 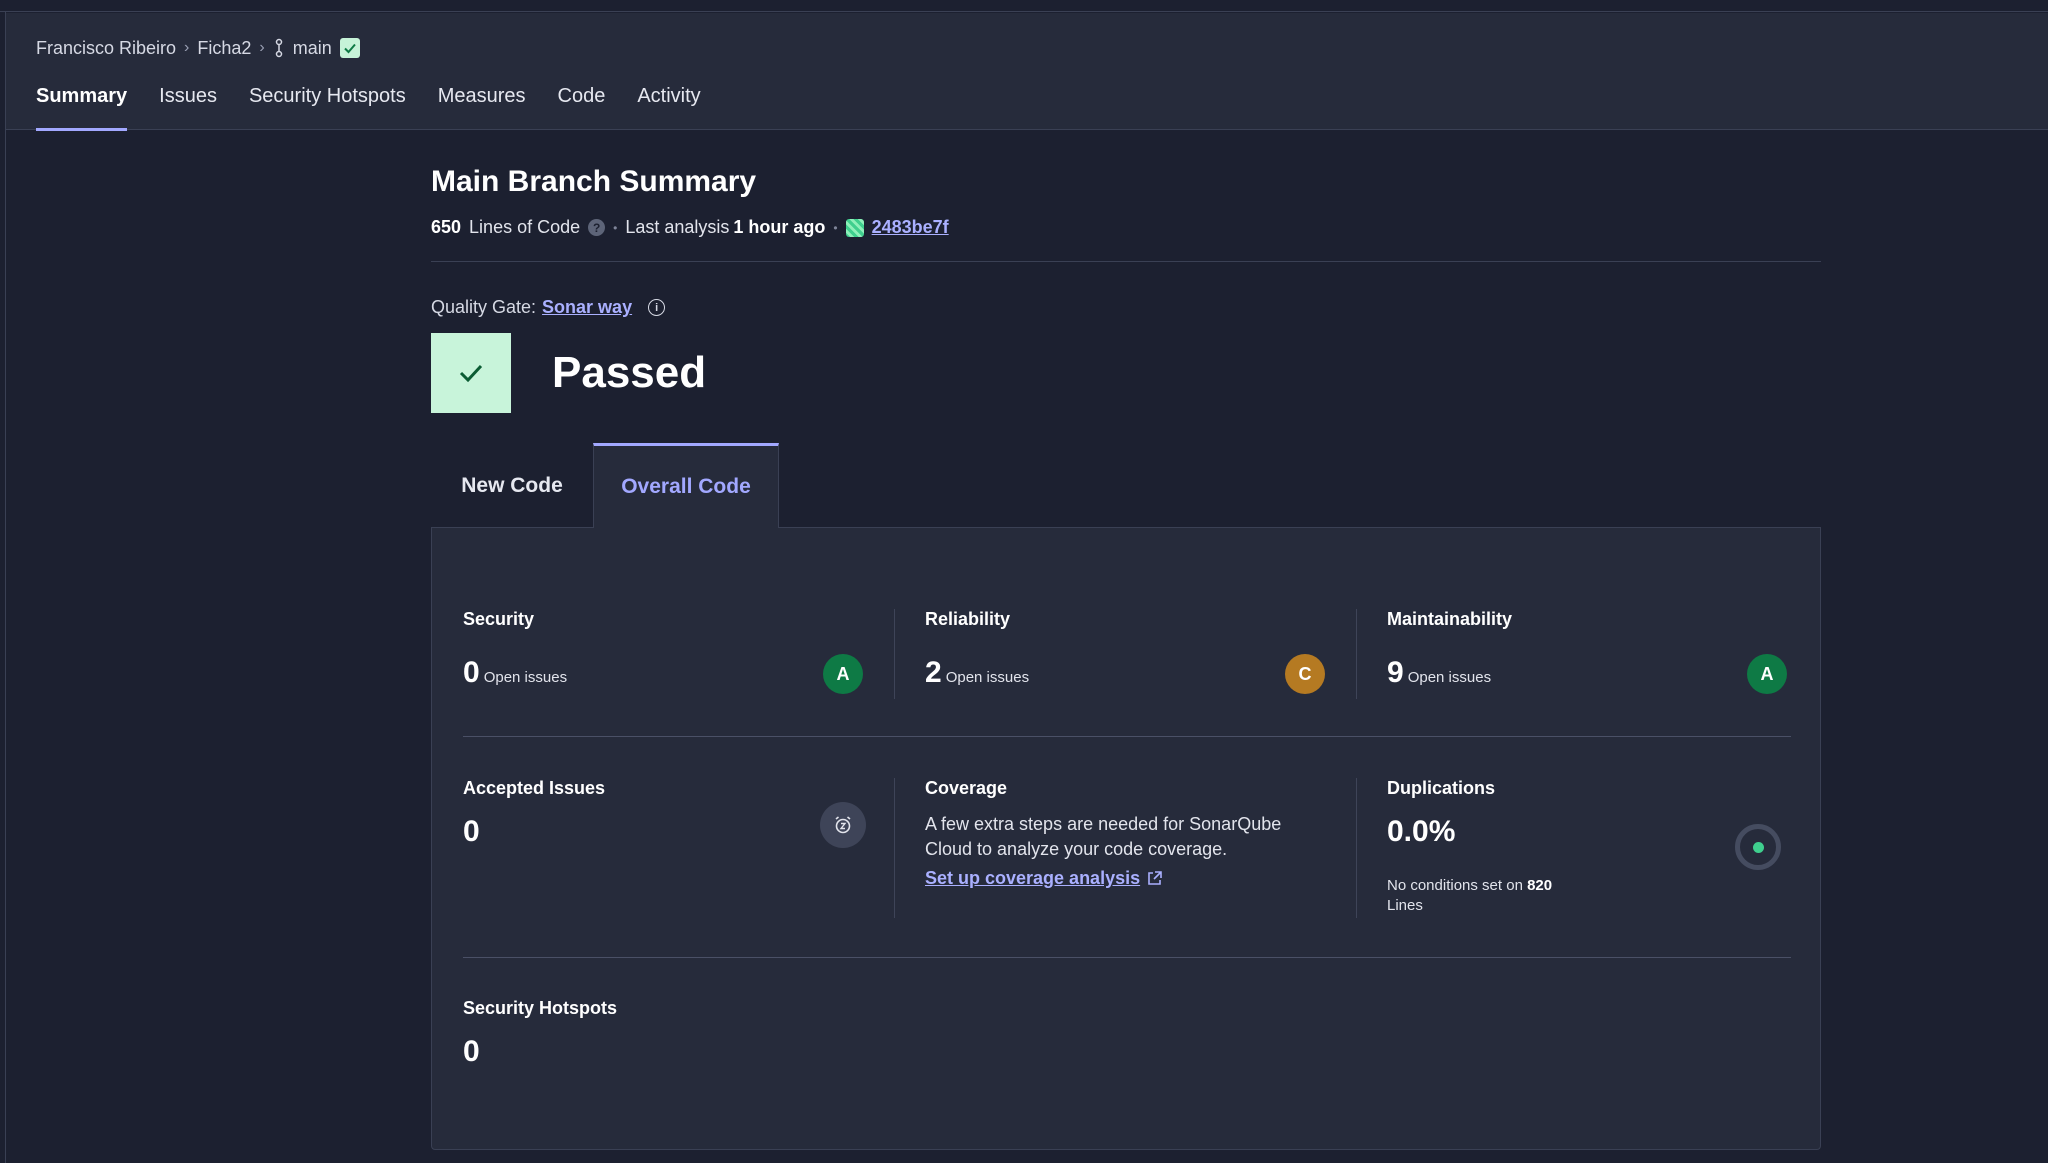 I want to click on maintainability-label: Maintainability, so click(x=1450, y=619).